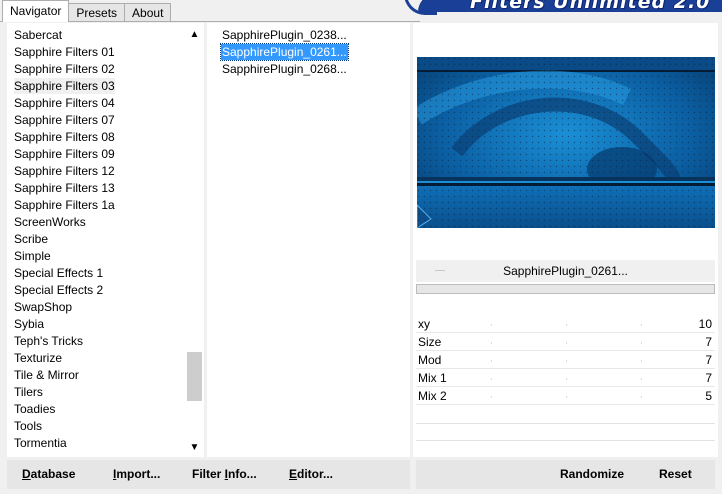 This screenshot has width=722, height=494. Describe the element at coordinates (708, 396) in the screenshot. I see `param-value: 5` at that location.